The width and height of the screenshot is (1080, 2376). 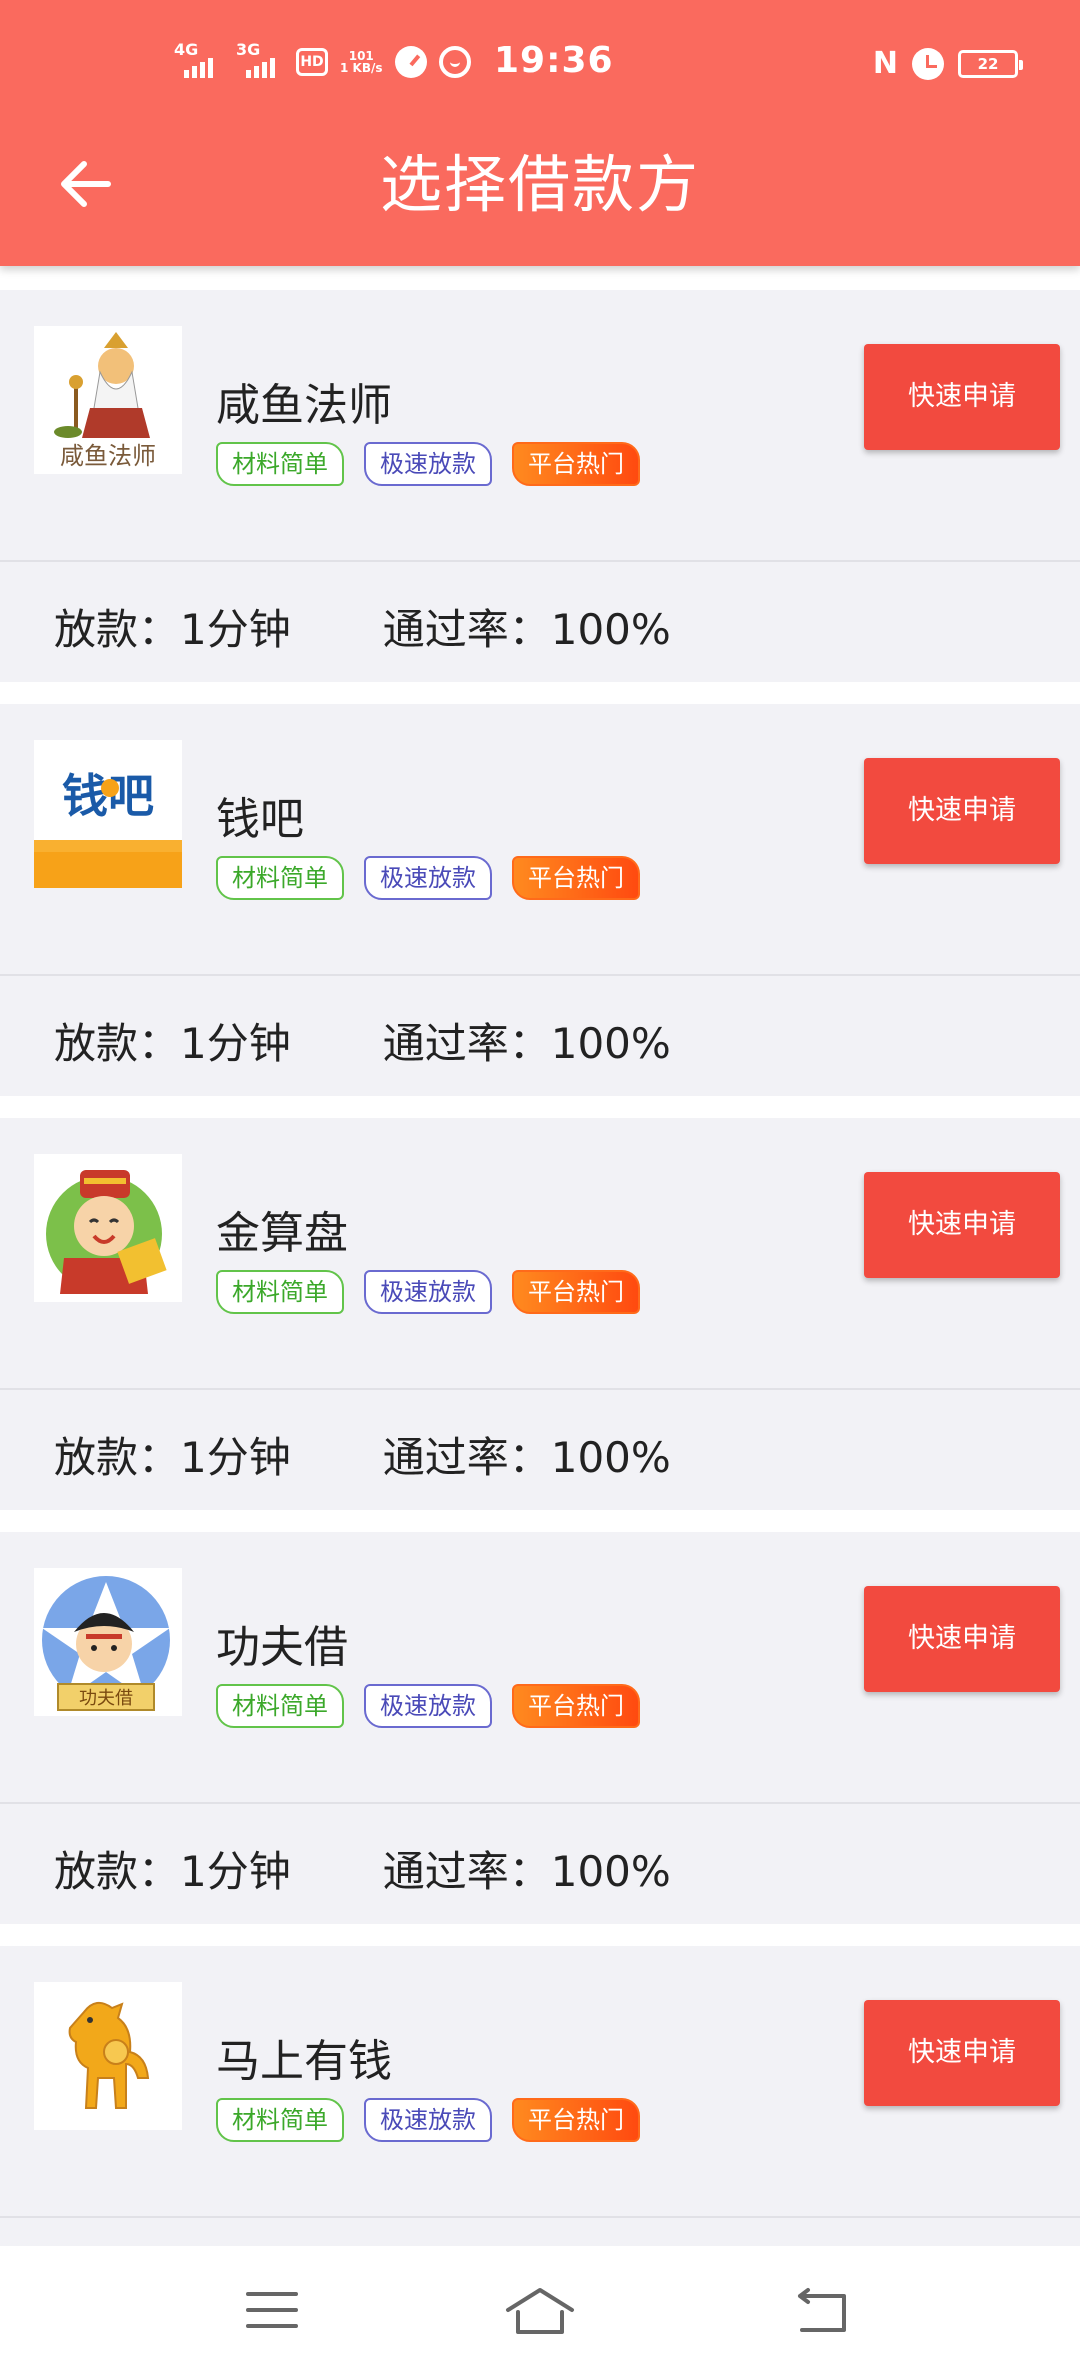 I want to click on battery-icon: 22, so click(x=990, y=63).